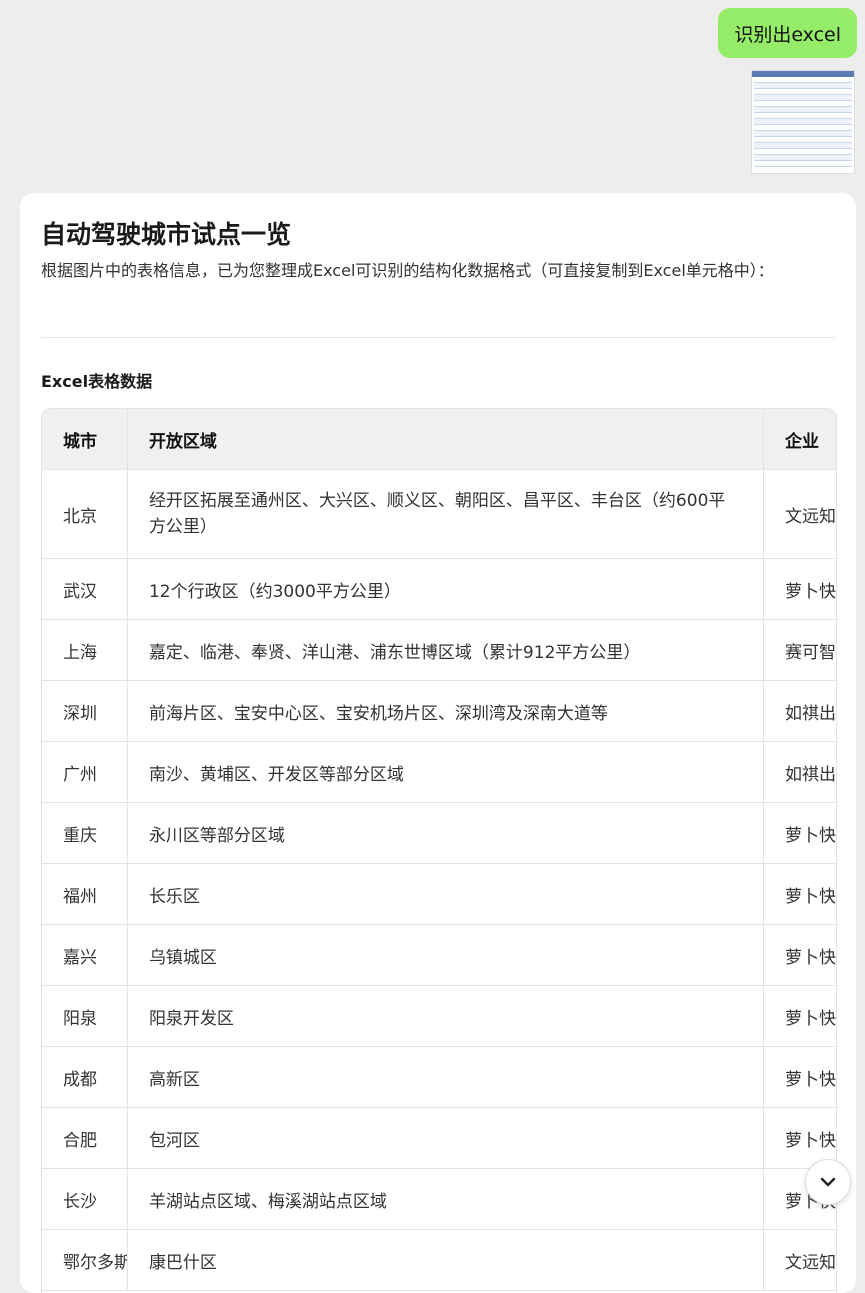 This screenshot has width=865, height=1293. I want to click on chevron-down-icon, so click(828, 1182).